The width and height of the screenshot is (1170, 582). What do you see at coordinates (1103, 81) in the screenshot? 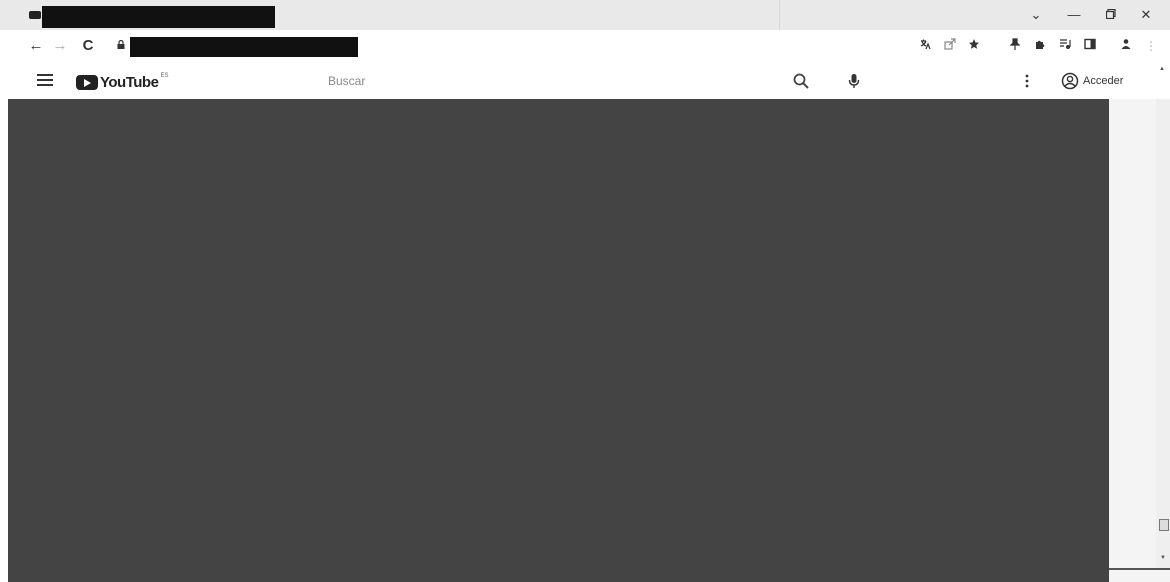
I see `signin-label: Acceder` at bounding box center [1103, 81].